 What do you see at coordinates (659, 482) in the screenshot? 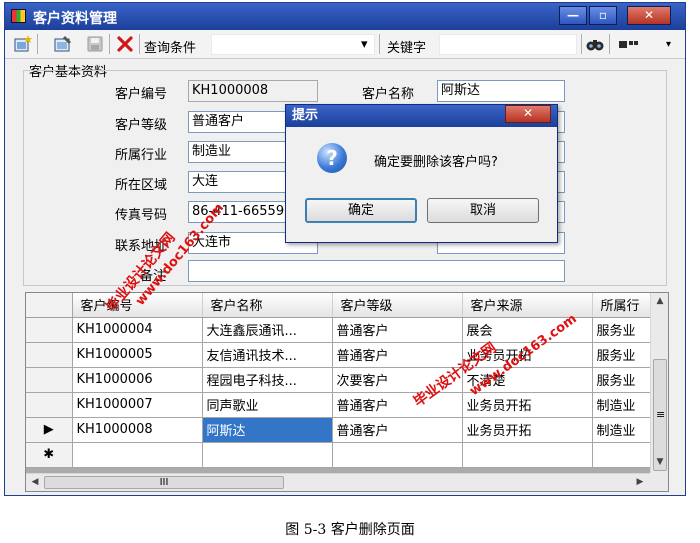
I see `scrollbar-corner` at bounding box center [659, 482].